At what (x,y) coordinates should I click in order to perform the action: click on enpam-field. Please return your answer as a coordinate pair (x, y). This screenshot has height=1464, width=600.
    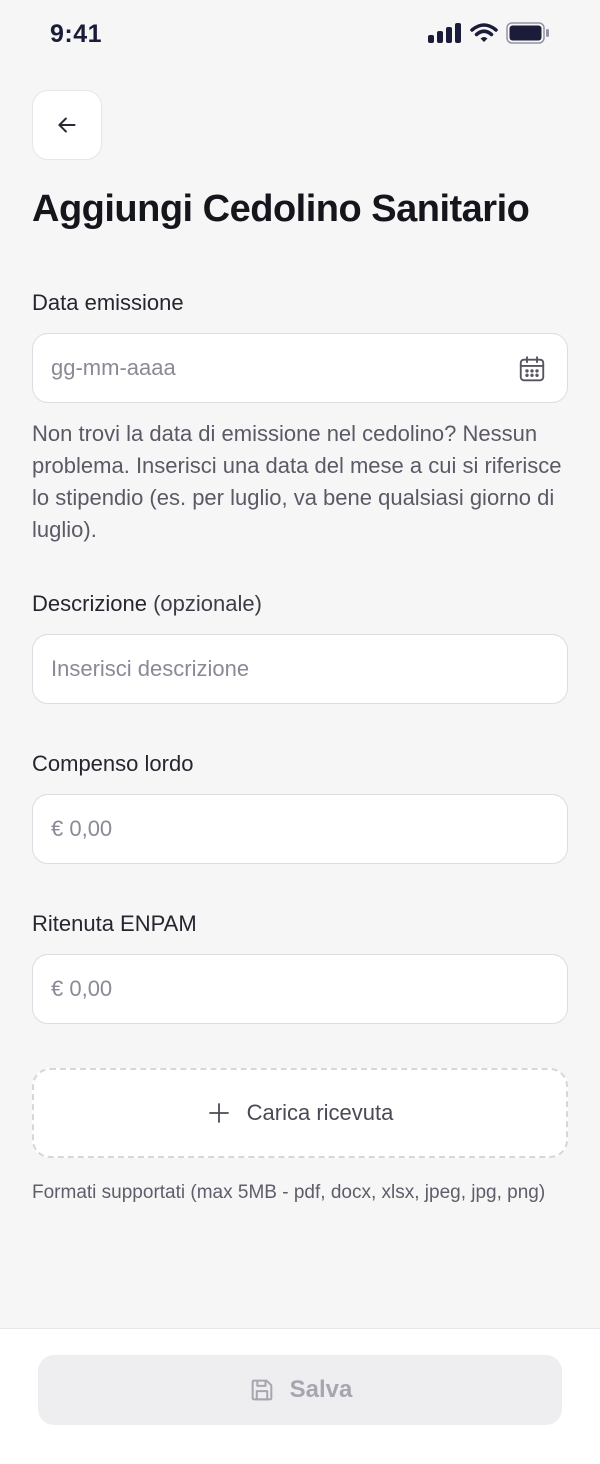
    Looking at the image, I should click on (300, 989).